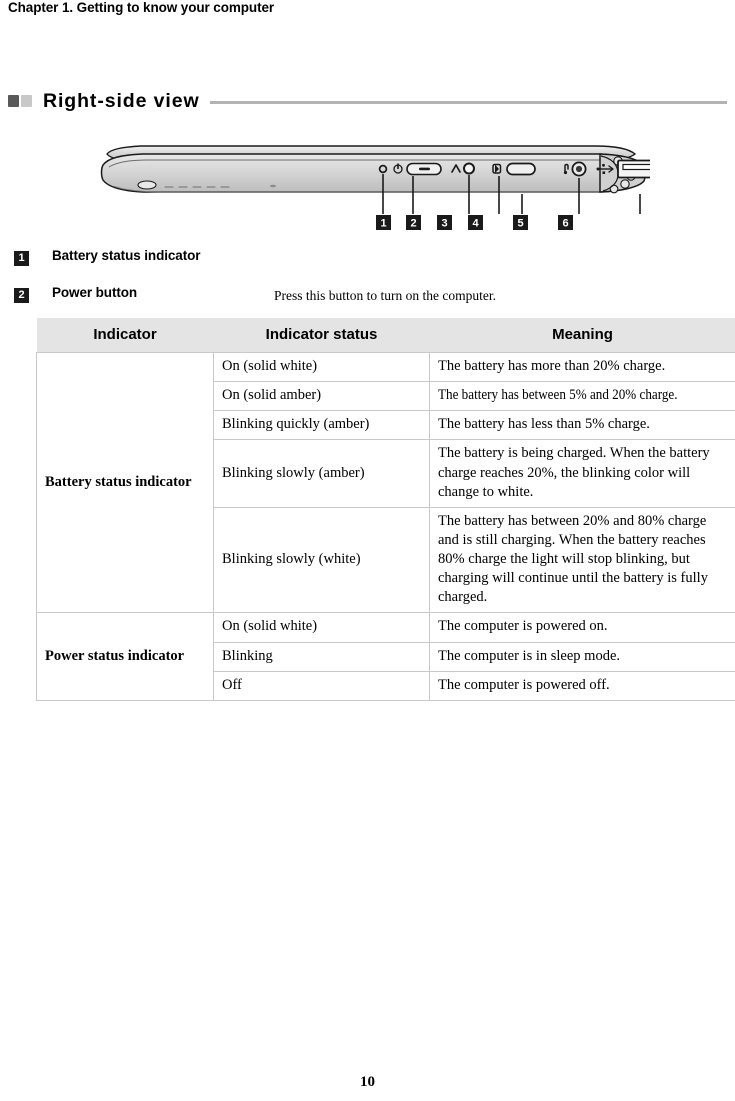  Describe the element at coordinates (582, 685) in the screenshot. I see `table-cell-meaning: The computer is powered off.` at that location.